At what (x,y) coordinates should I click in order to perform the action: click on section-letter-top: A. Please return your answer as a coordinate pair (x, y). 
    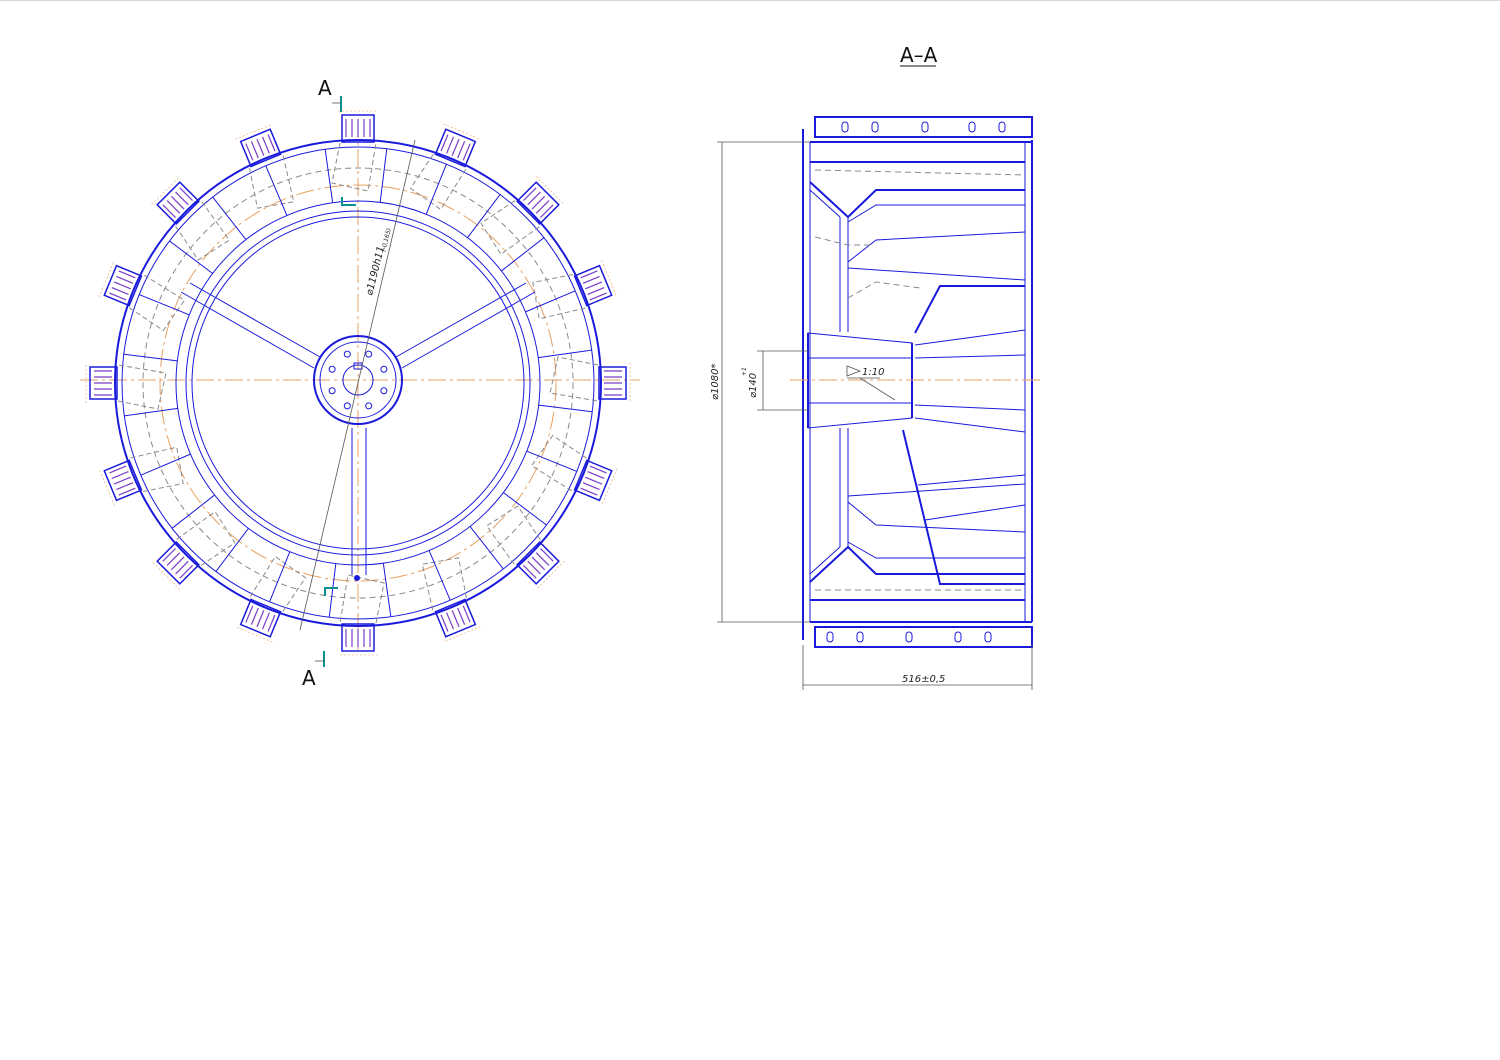
    Looking at the image, I should click on (325, 88).